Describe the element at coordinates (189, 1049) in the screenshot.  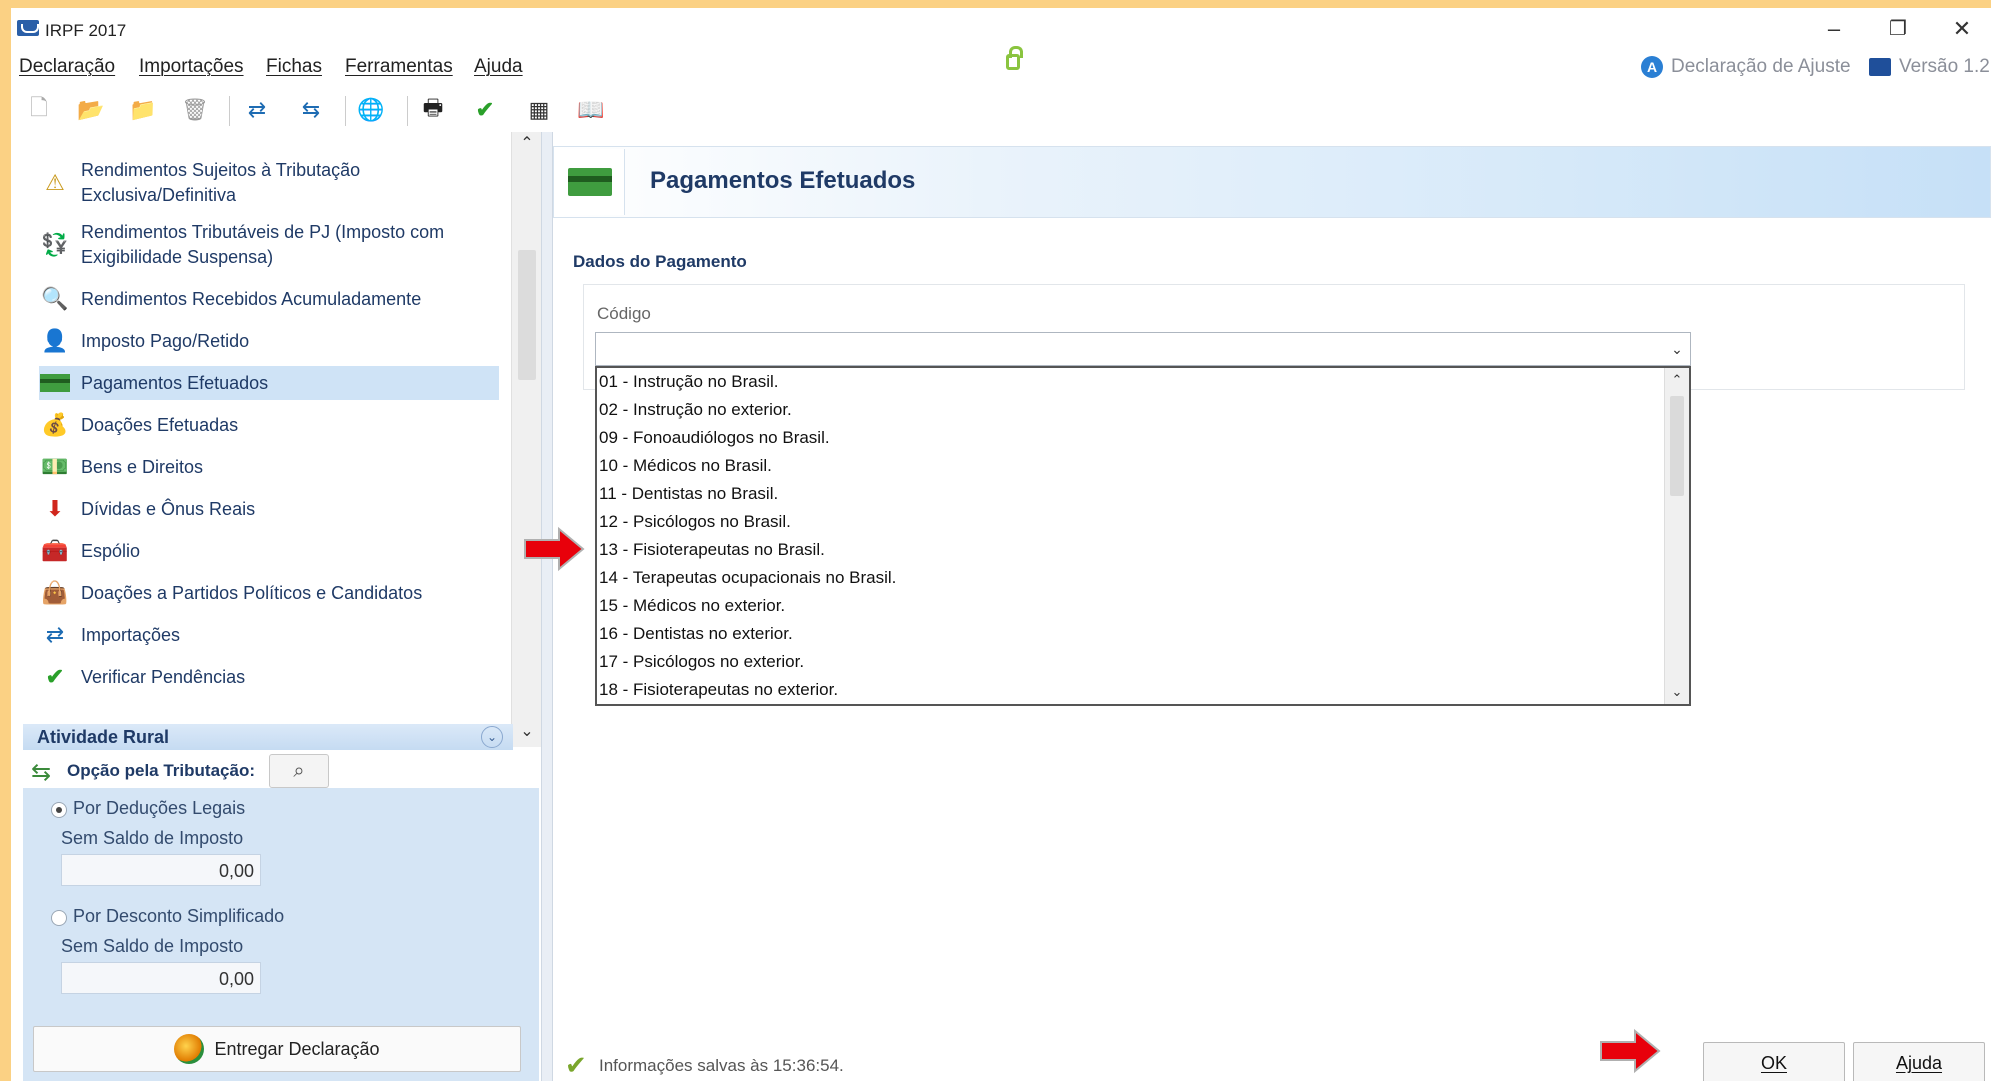
I see `globe-icon` at that location.